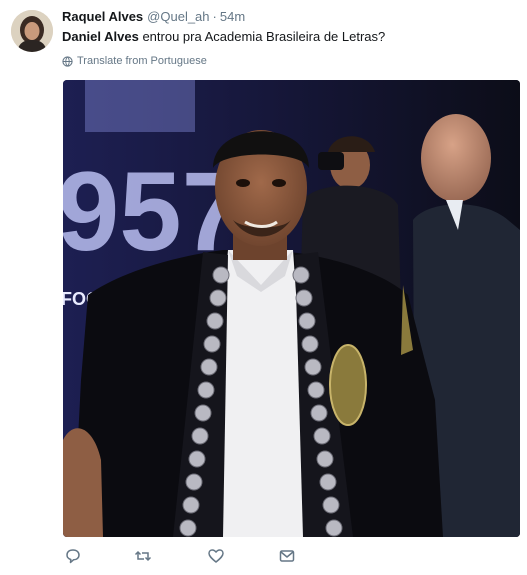 The image size is (527, 575). What do you see at coordinates (178, 16) in the screenshot?
I see `author-handle: @Quel_ah` at bounding box center [178, 16].